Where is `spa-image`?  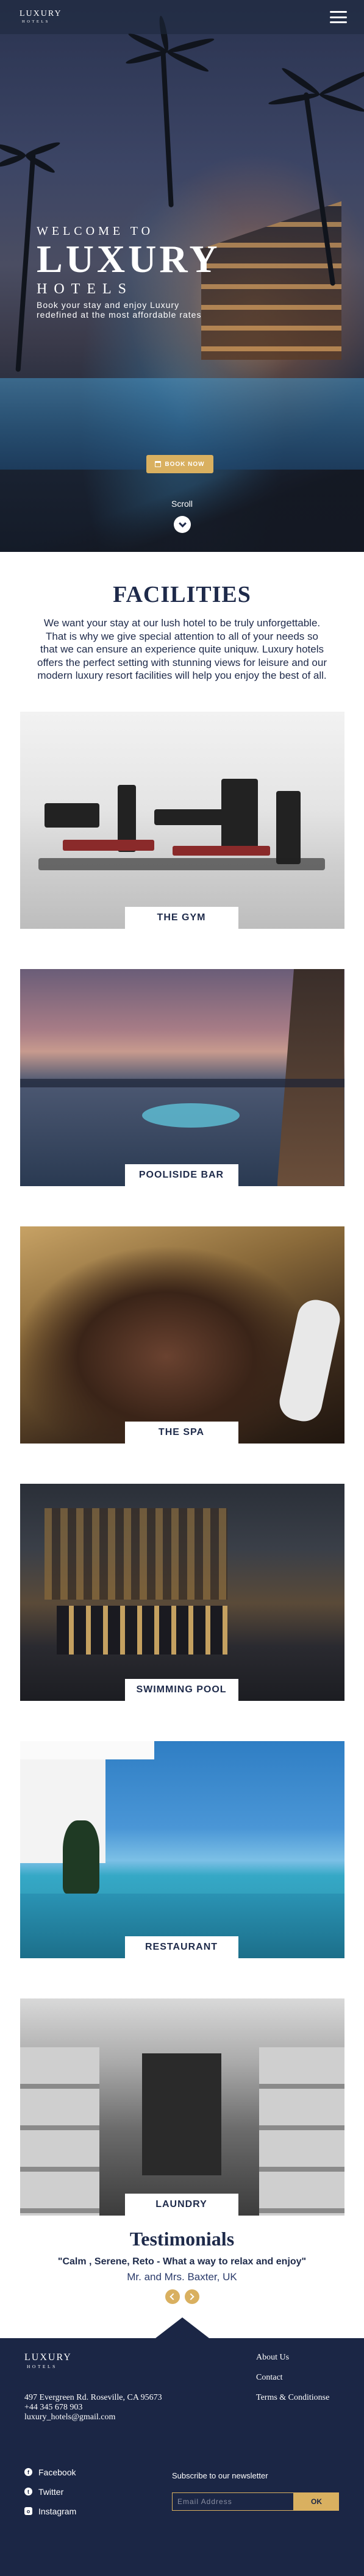
spa-image is located at coordinates (182, 1335).